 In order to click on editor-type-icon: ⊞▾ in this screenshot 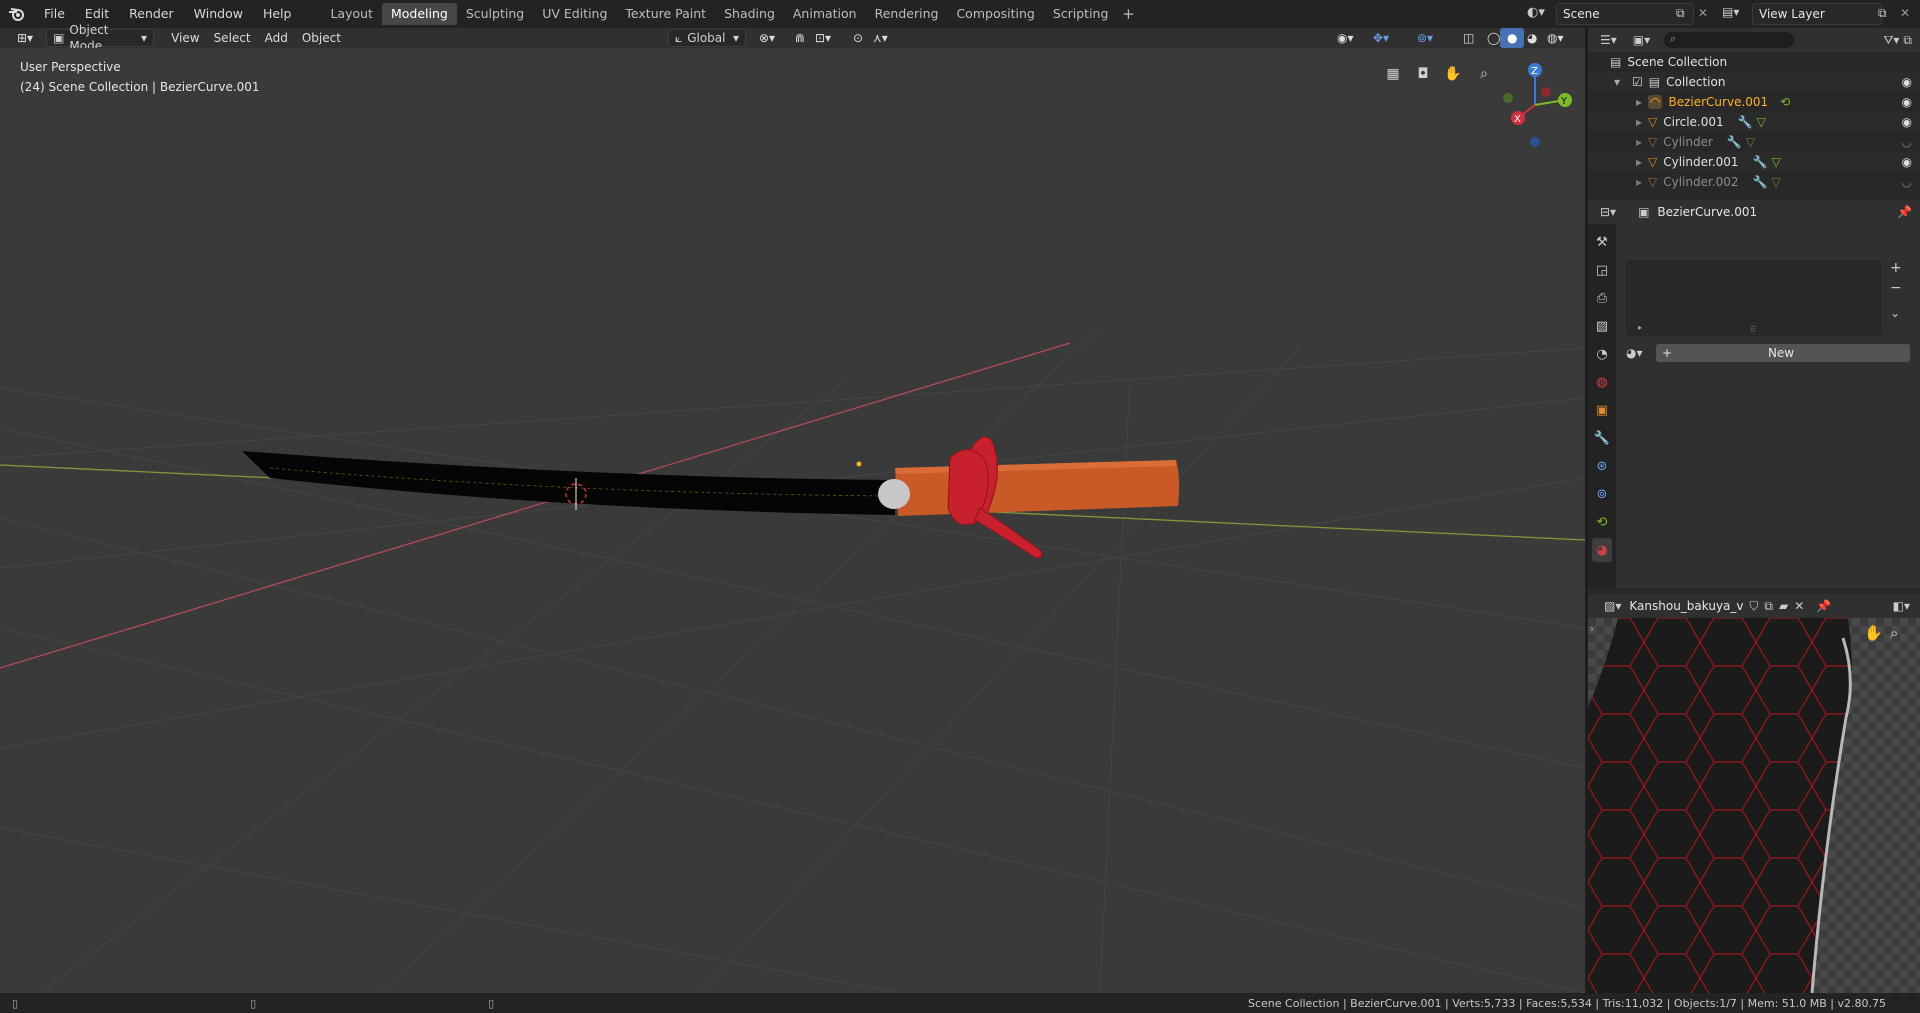, I will do `click(25, 38)`.